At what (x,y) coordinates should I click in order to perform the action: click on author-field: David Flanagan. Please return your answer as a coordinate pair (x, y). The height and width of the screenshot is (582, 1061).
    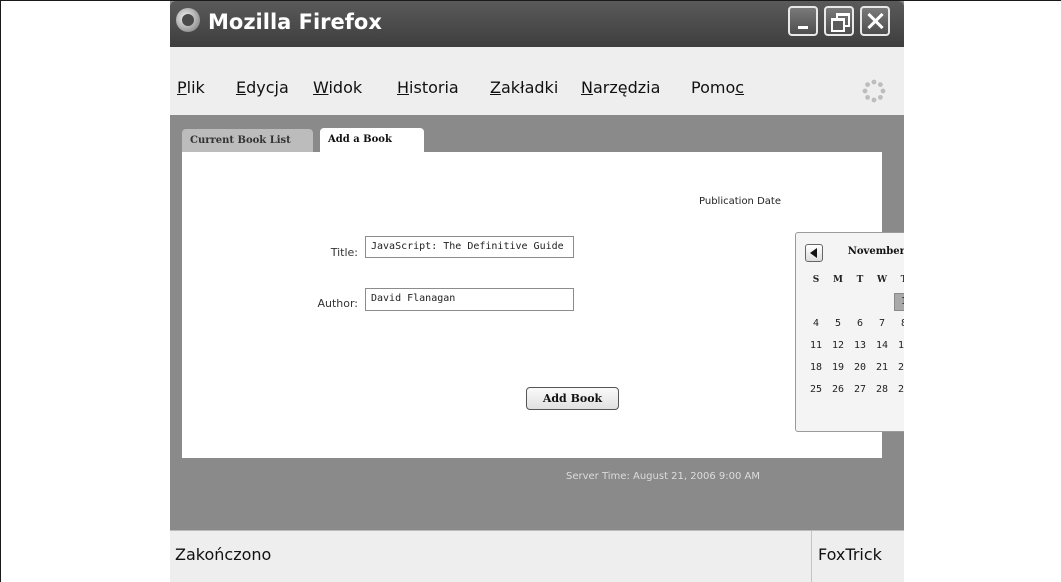
    Looking at the image, I should click on (469, 299).